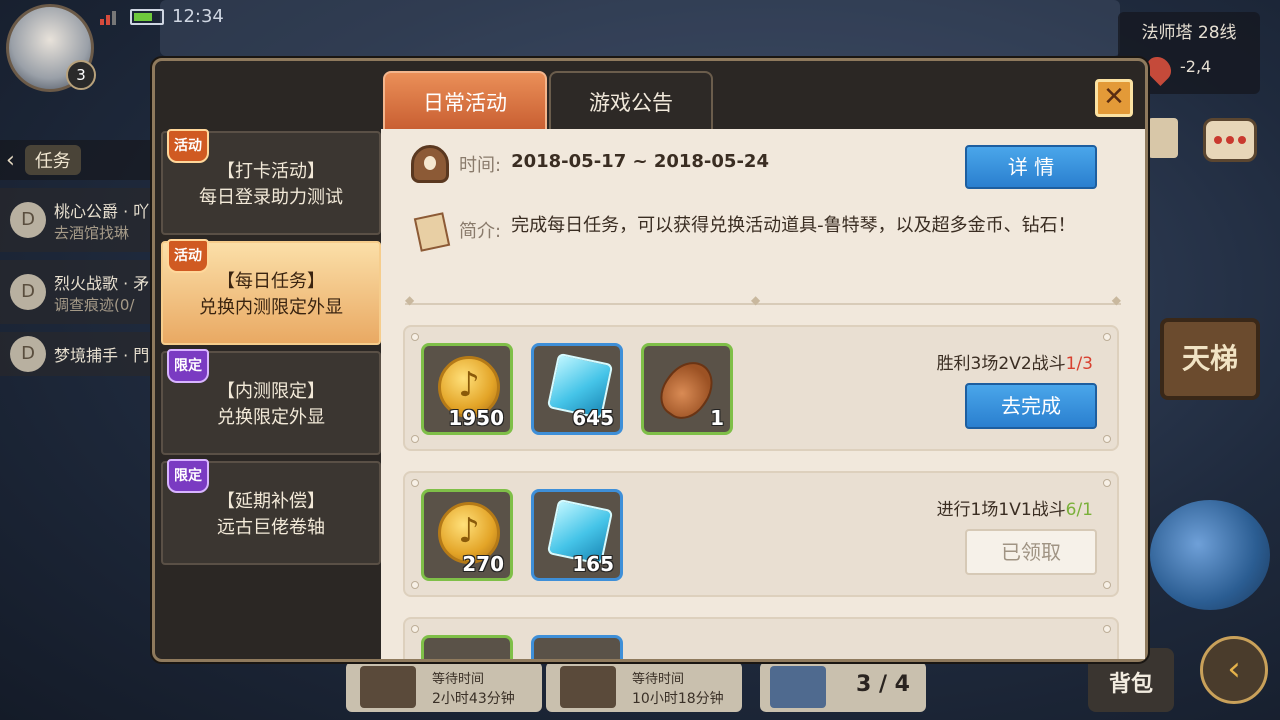  What do you see at coordinates (1031, 167) in the screenshot?
I see `details-button: 详 情` at bounding box center [1031, 167].